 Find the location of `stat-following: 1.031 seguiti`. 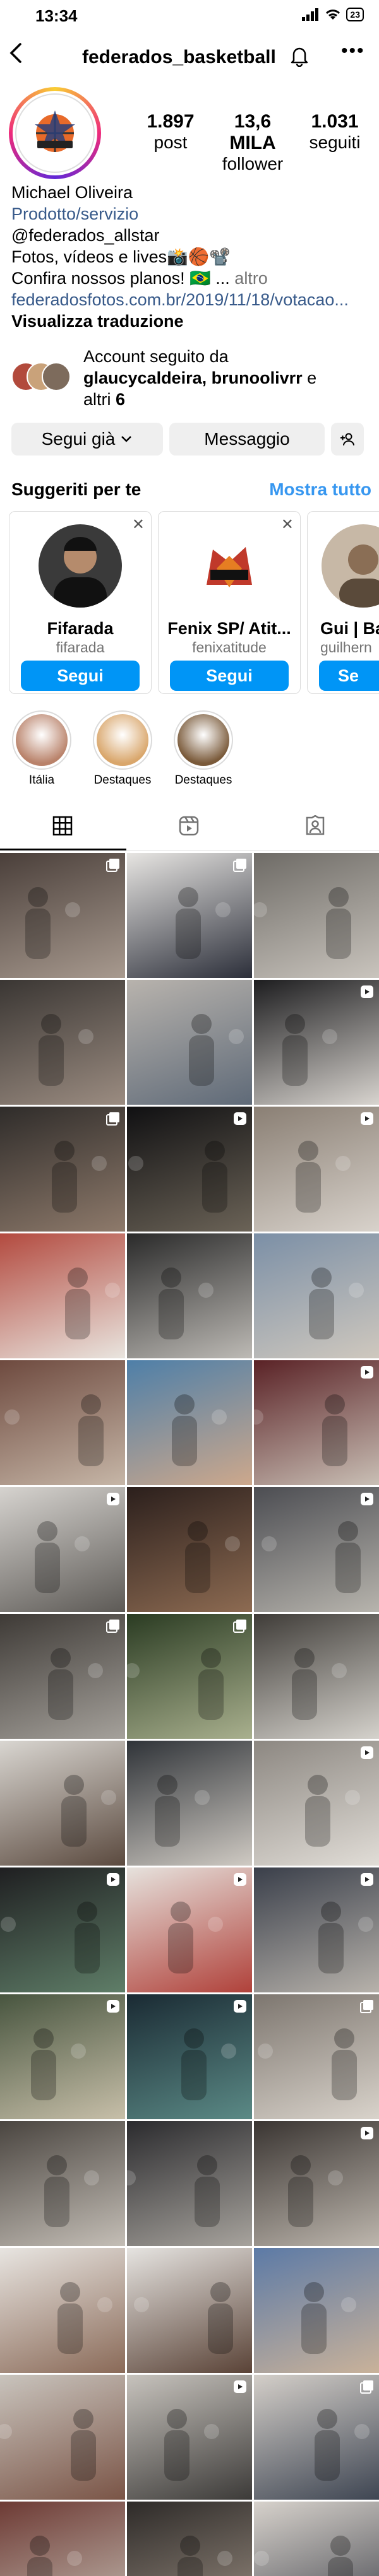

stat-following: 1.031 seguiti is located at coordinates (335, 142).